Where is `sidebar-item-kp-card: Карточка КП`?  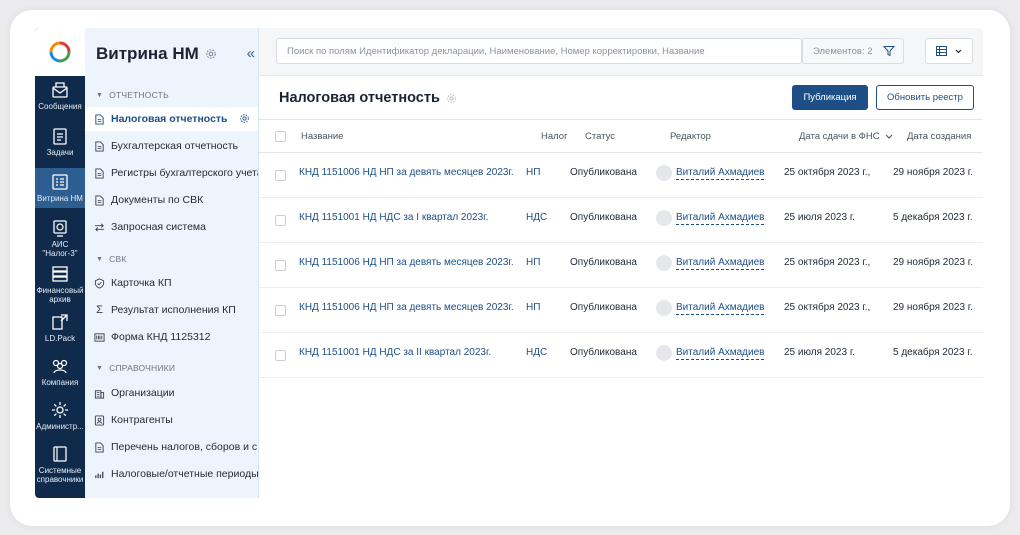
sidebar-item-kp-card: Карточка КП is located at coordinates (171, 283).